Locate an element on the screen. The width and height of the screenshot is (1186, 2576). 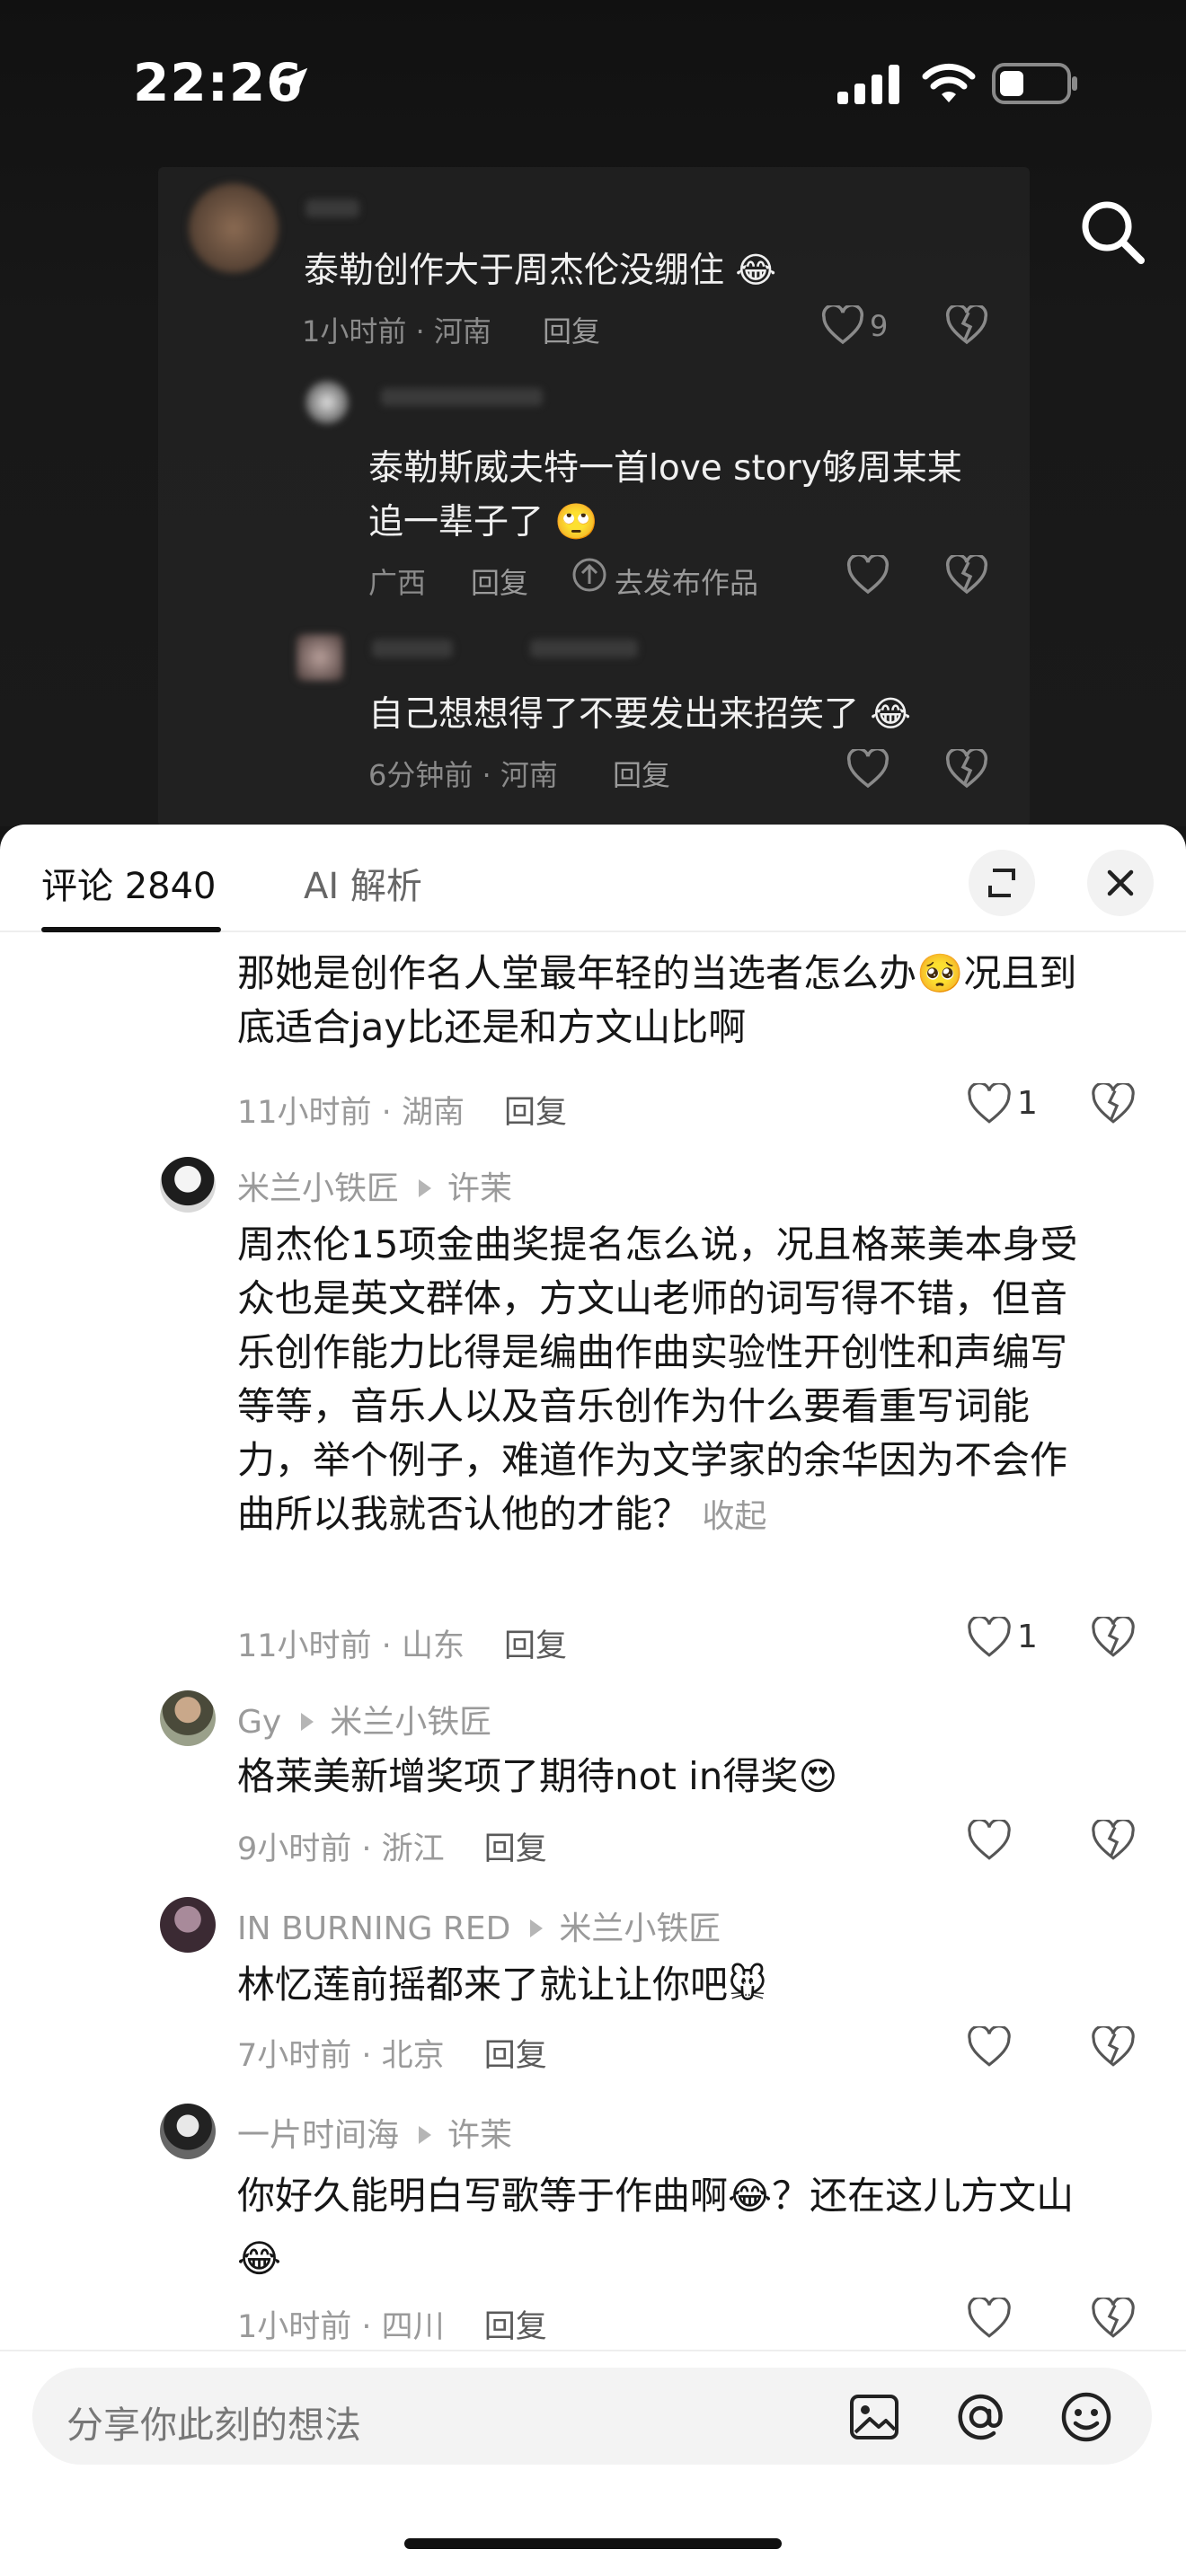
comment-input: 分享你此刻的想法 is located at coordinates (592, 2416).